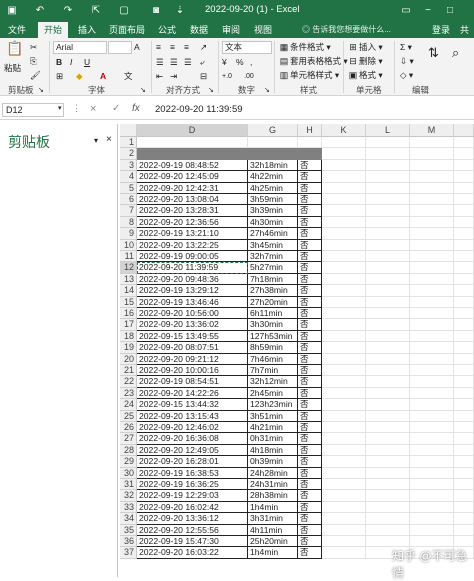  What do you see at coordinates (128, 507) in the screenshot?
I see `row-header: 33` at bounding box center [128, 507].